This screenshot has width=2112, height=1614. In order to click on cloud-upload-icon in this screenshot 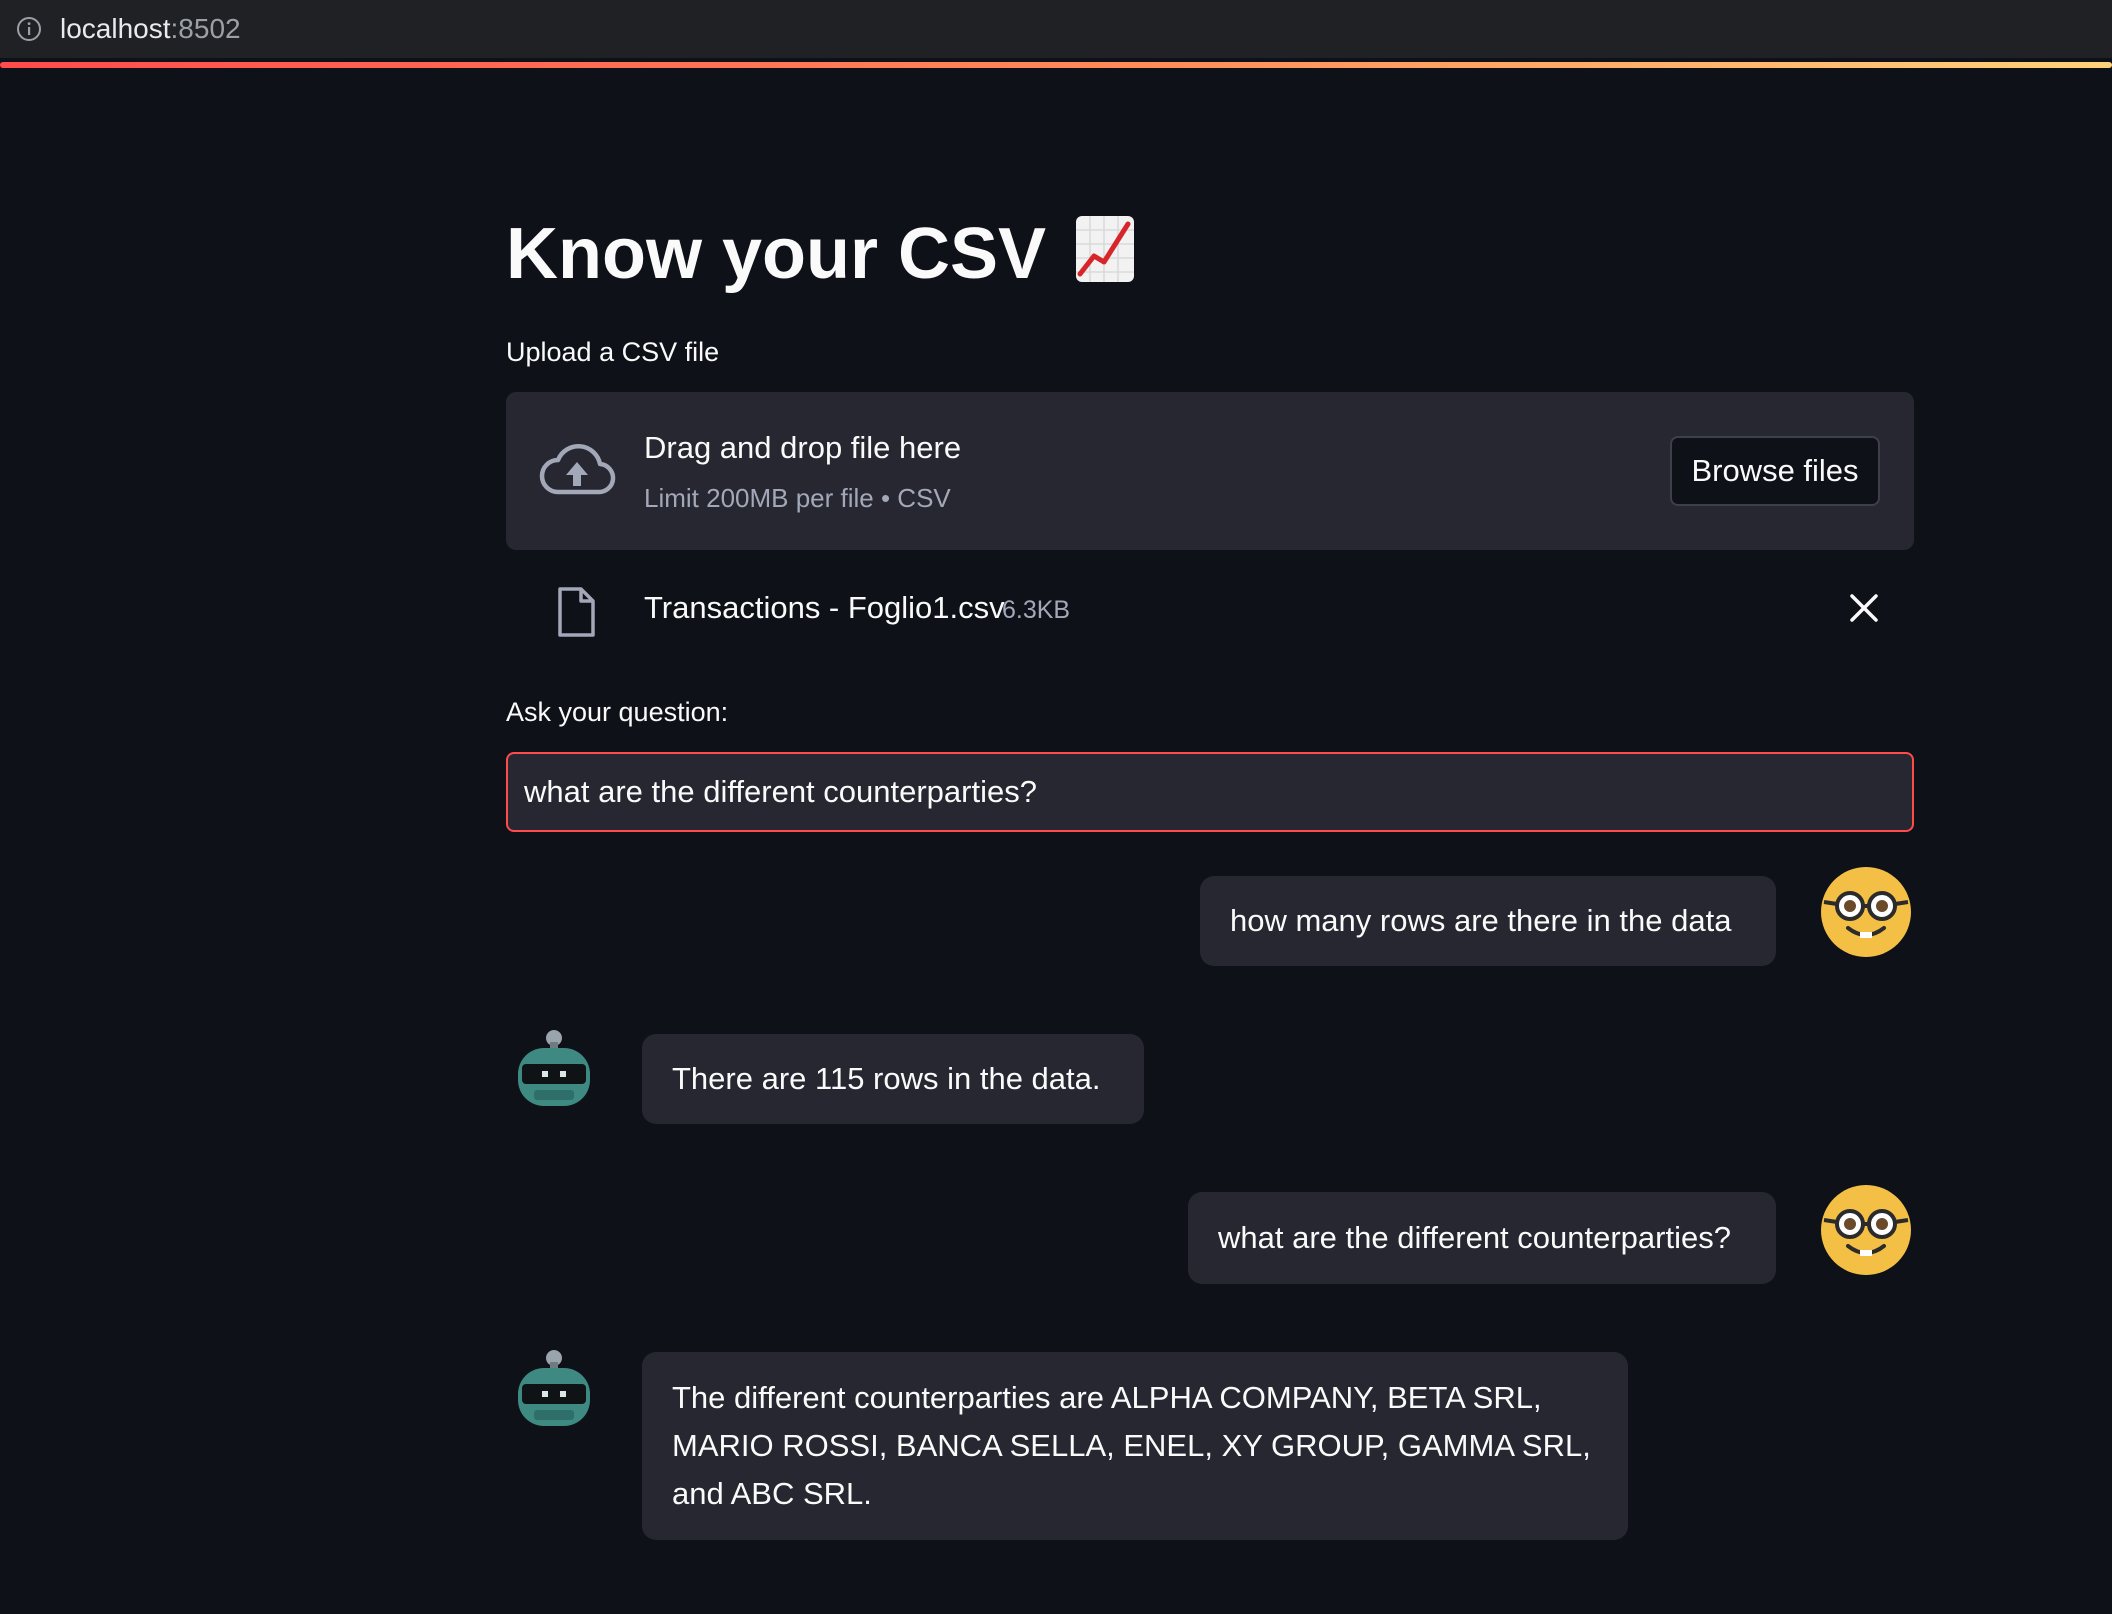, I will do `click(577, 469)`.